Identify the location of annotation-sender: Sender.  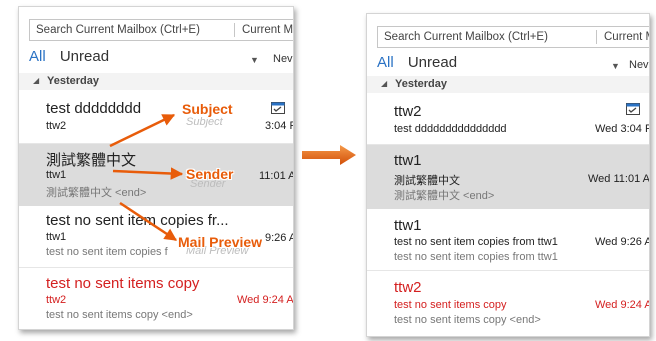
(210, 174).